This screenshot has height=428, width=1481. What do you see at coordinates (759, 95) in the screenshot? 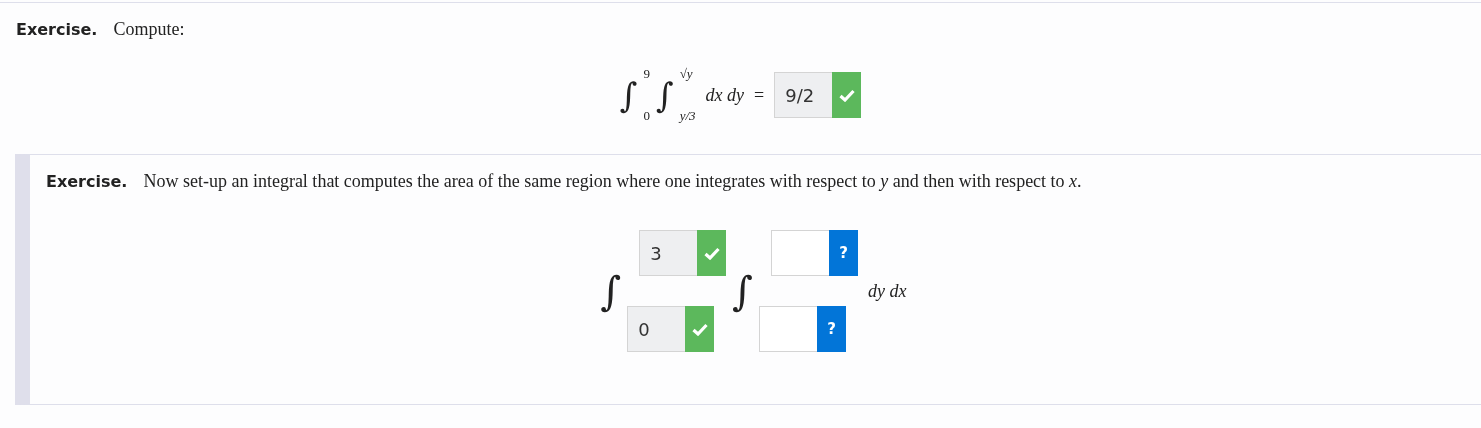
I see `equals-sign: =` at bounding box center [759, 95].